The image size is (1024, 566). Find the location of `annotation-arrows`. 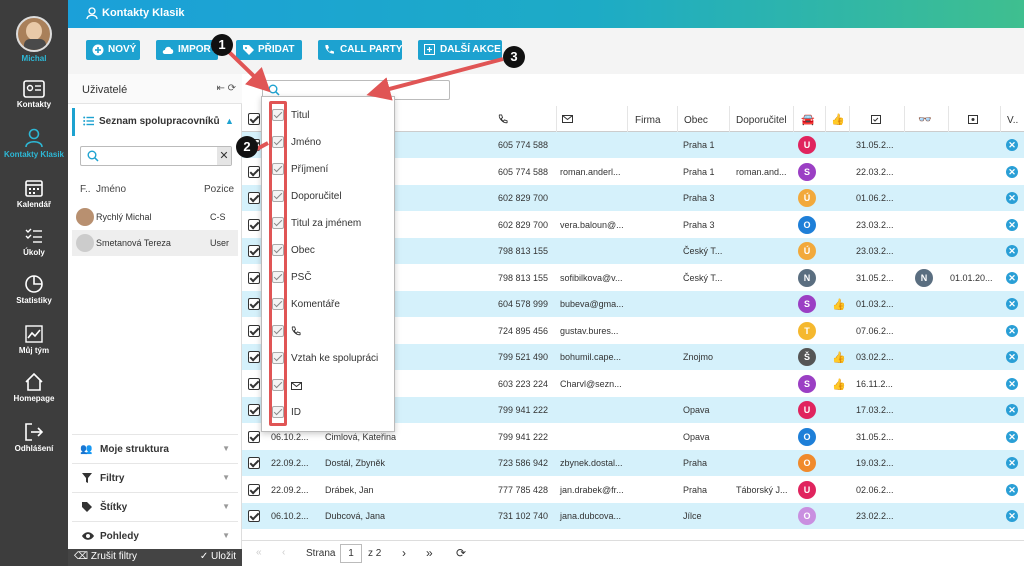

annotation-arrows is located at coordinates (365, 100).